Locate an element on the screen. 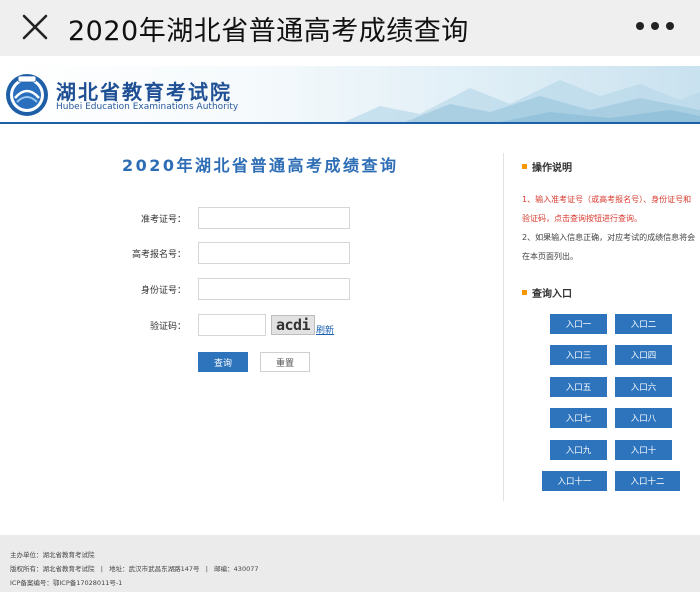 The width and height of the screenshot is (700, 592). footer-copyright: 版权所有：湖北省教育考试院 is located at coordinates (52, 569).